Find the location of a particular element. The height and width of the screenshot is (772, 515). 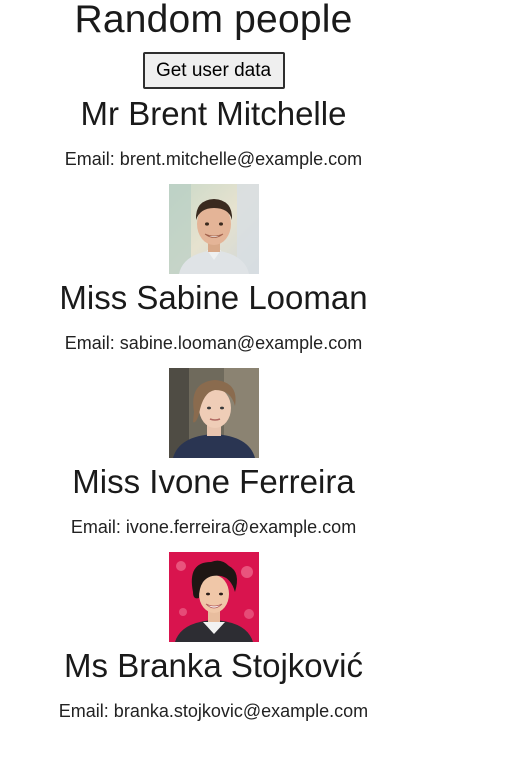

user-email: Email: branka.stojkovic@example.com is located at coordinates (213, 711).